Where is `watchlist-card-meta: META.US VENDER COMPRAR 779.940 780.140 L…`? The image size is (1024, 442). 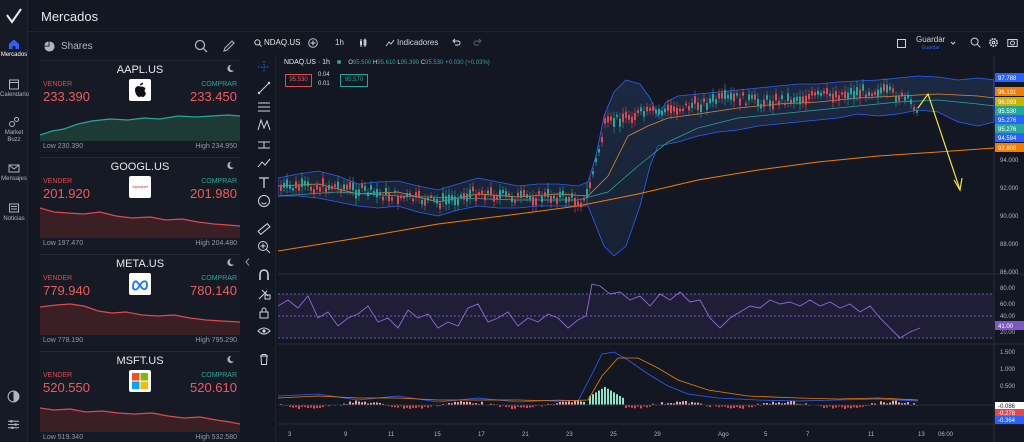
watchlist-card-meta: META.US VENDER COMPRAR 779.940 780.140 L… is located at coordinates (140, 300).